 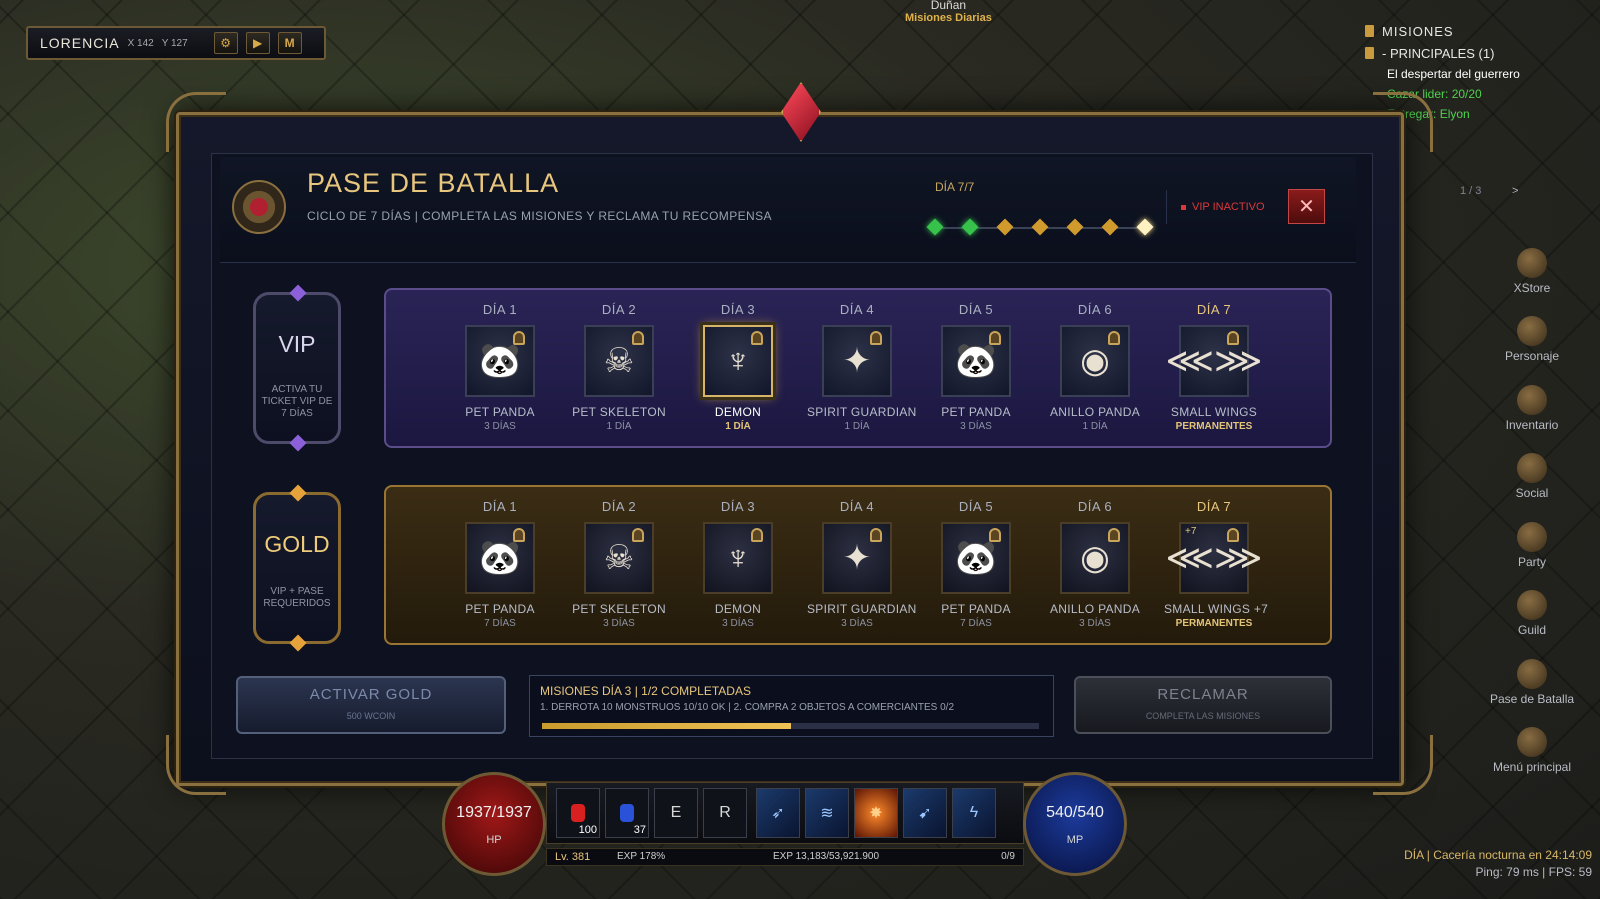 What do you see at coordinates (976, 309) in the screenshot?
I see `reward-day-label: DÍA 5` at bounding box center [976, 309].